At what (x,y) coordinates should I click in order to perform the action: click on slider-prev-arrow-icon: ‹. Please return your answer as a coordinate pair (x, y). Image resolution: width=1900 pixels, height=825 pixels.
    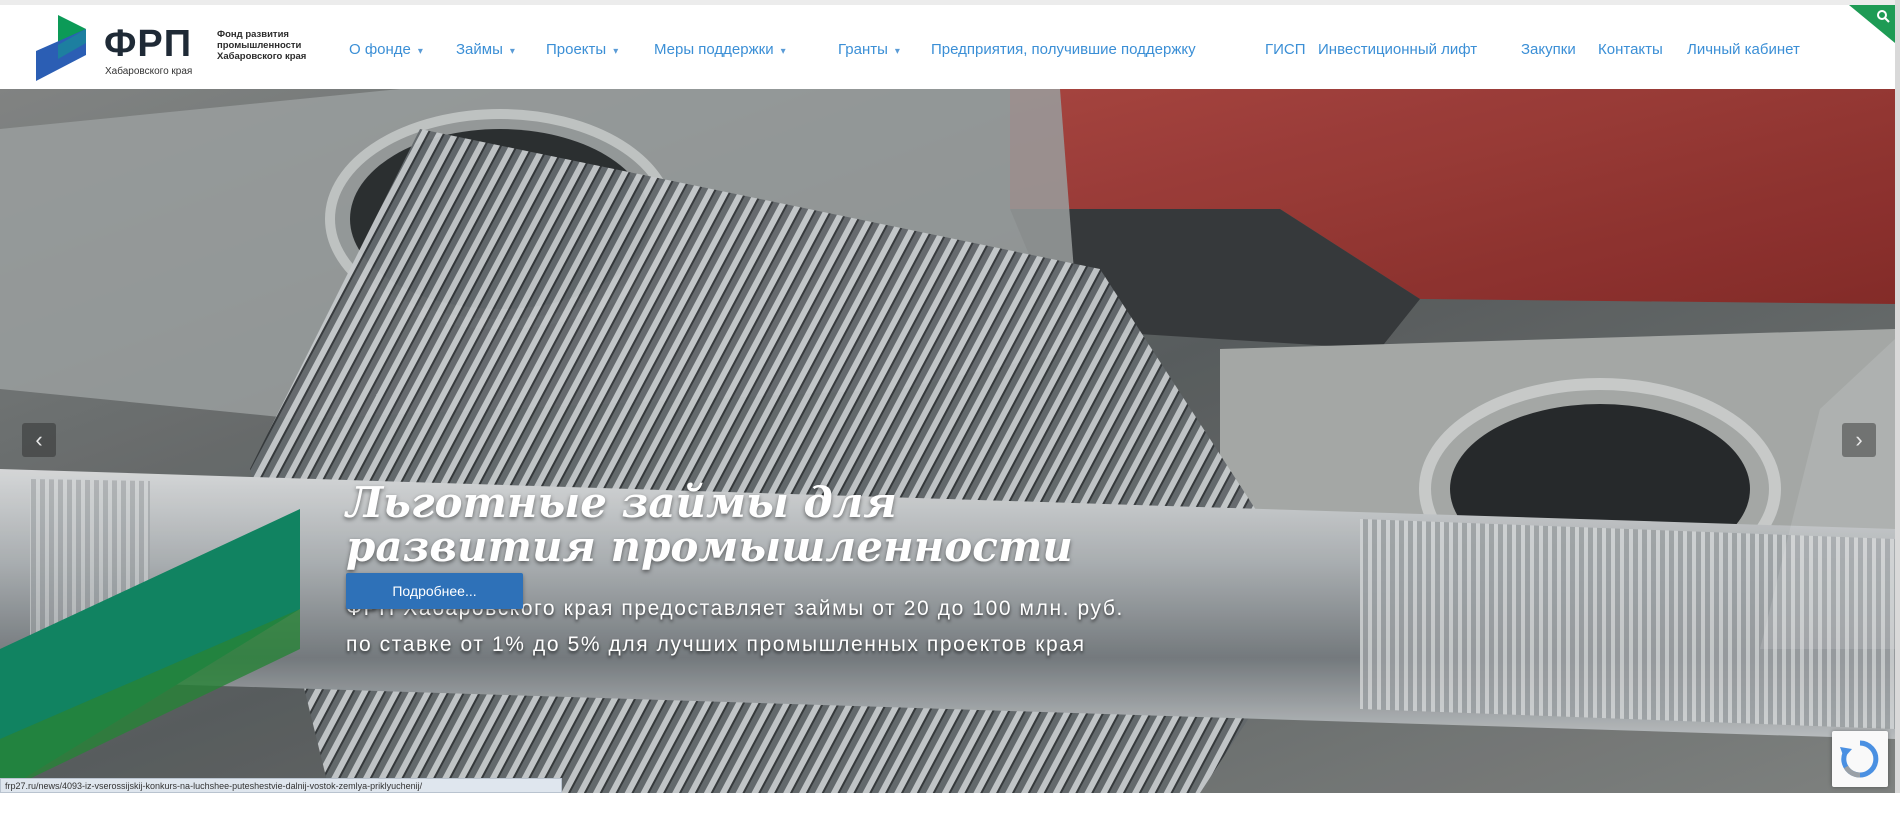
    Looking at the image, I should click on (39, 440).